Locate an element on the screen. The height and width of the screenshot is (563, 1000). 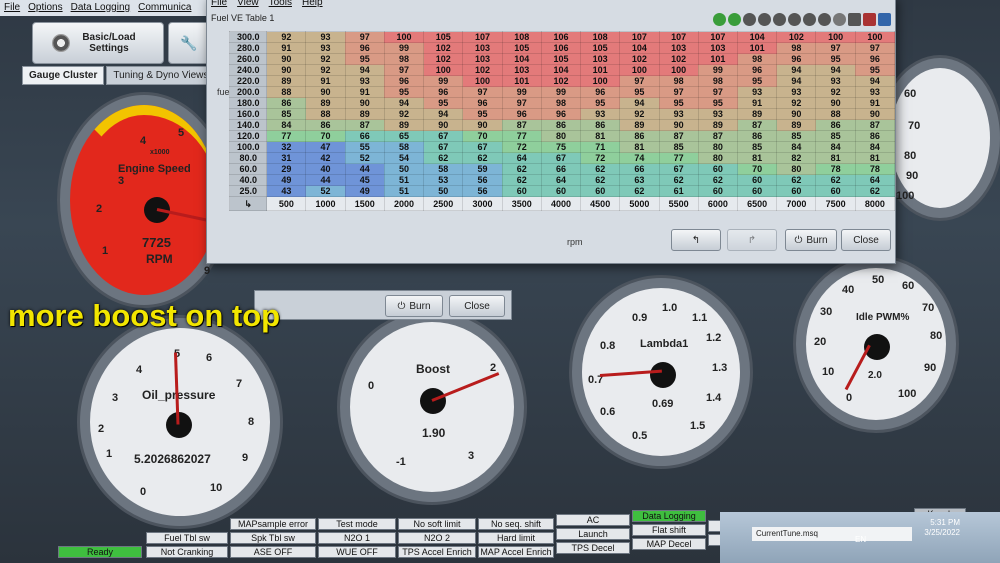
ve-cell: 70 is located at coordinates (482, 136).